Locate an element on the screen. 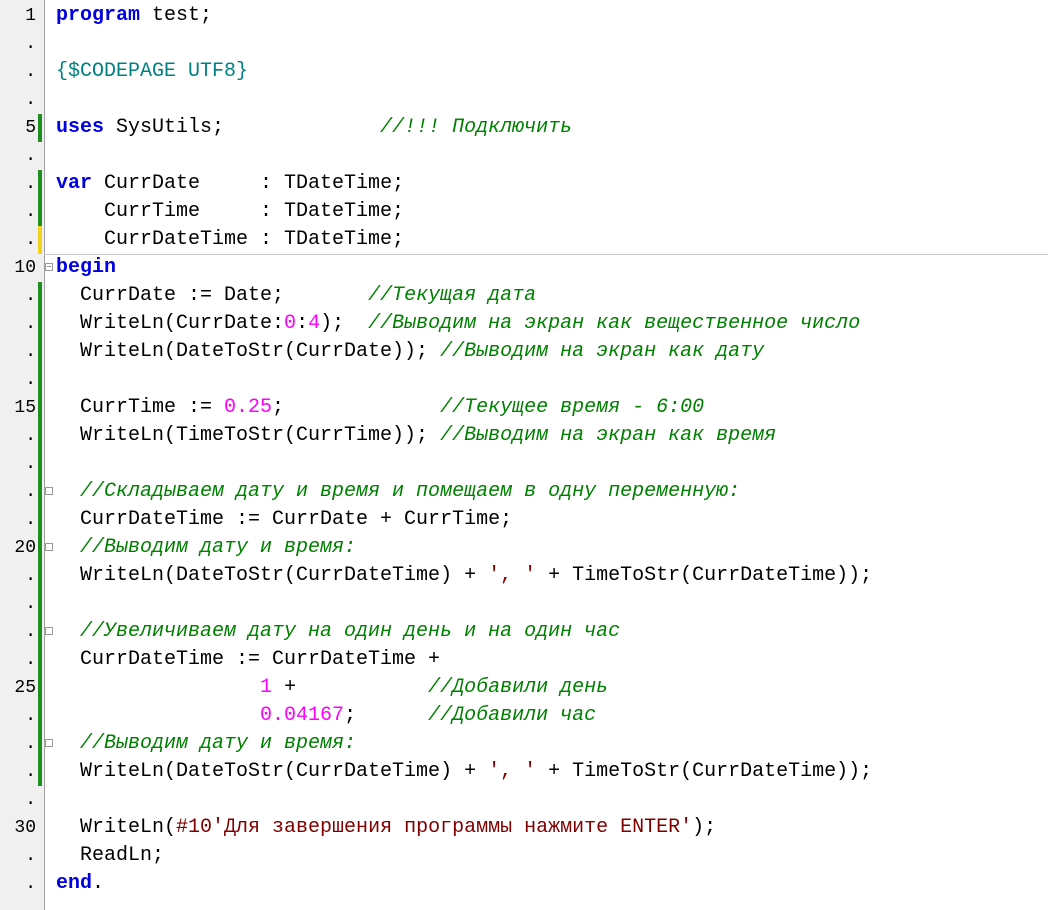  code-line: . end. is located at coordinates (524, 884).